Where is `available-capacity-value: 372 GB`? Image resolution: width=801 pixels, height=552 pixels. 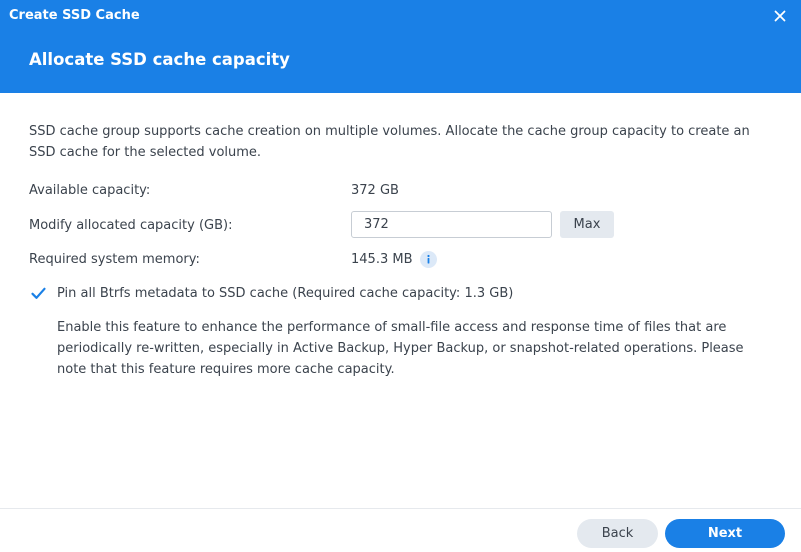 available-capacity-value: 372 GB is located at coordinates (375, 190).